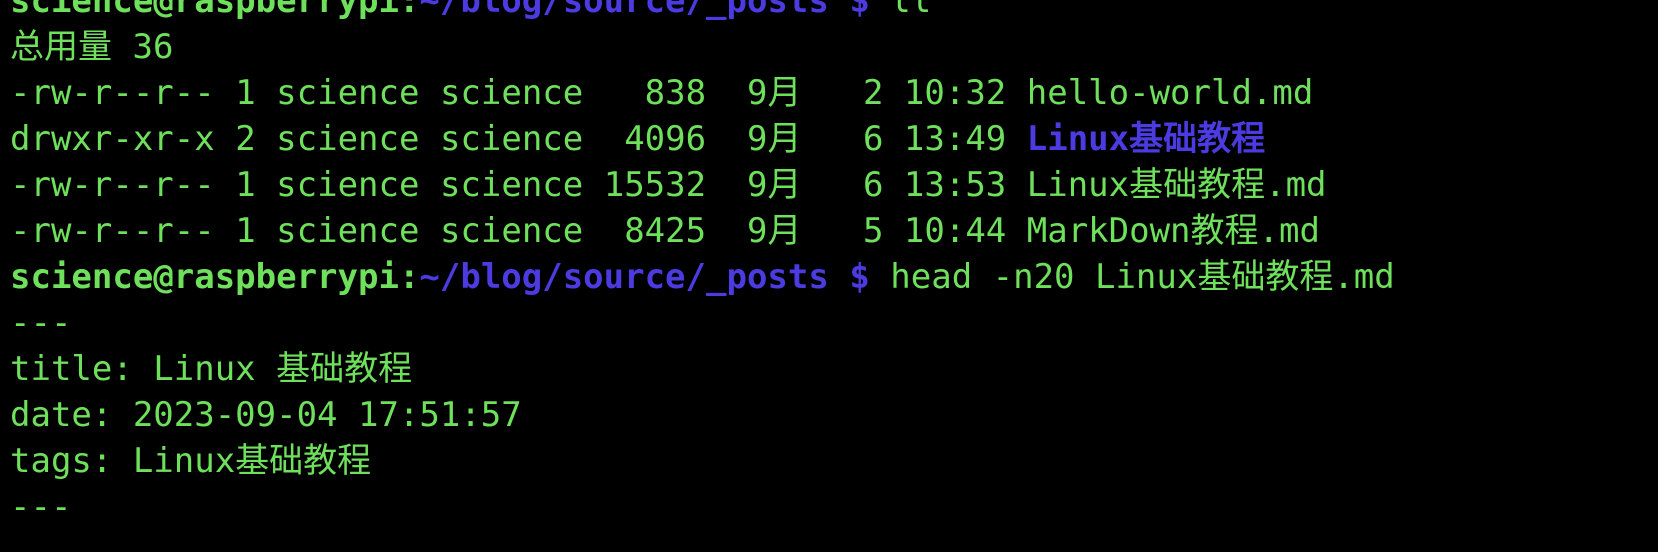  Describe the element at coordinates (655, 139) in the screenshot. I see `file-size: 4096` at that location.